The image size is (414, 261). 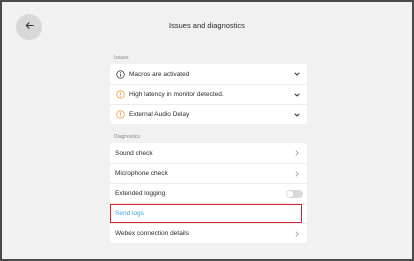 What do you see at coordinates (208, 173) in the screenshot?
I see `microphone-check-row: Microphone check` at bounding box center [208, 173].